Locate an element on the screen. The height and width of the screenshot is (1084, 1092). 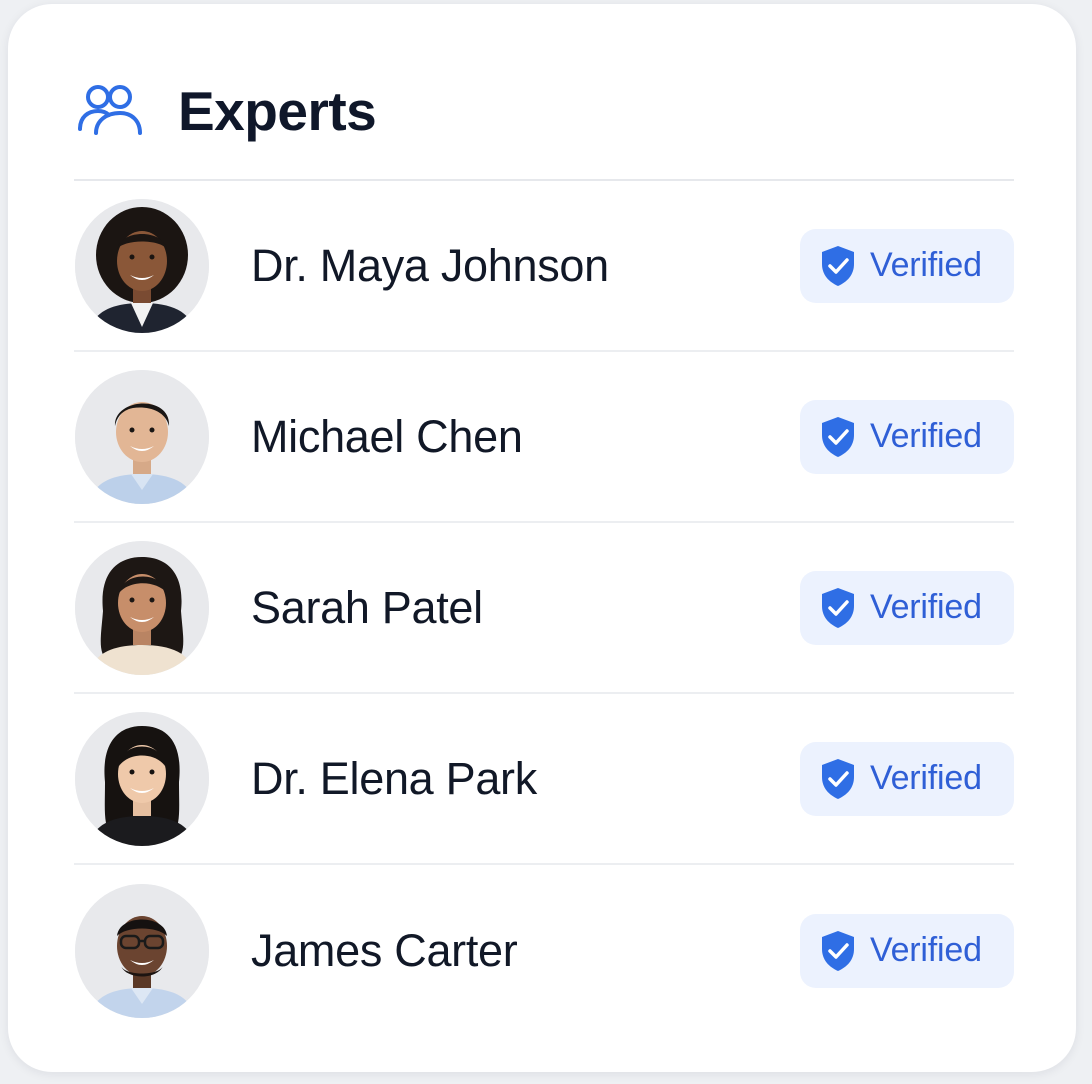
list-item: Dr. Elena Park Verified is located at coordinates (544, 779).